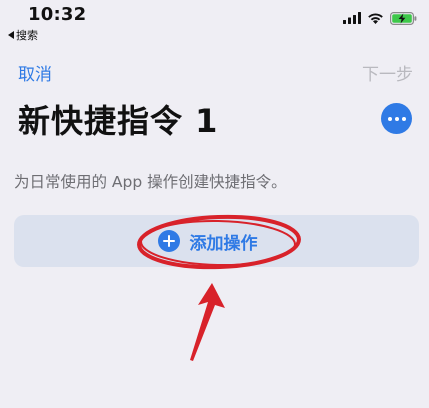 Image resolution: width=429 pixels, height=408 pixels. I want to click on status-time: 10:32, so click(57, 14).